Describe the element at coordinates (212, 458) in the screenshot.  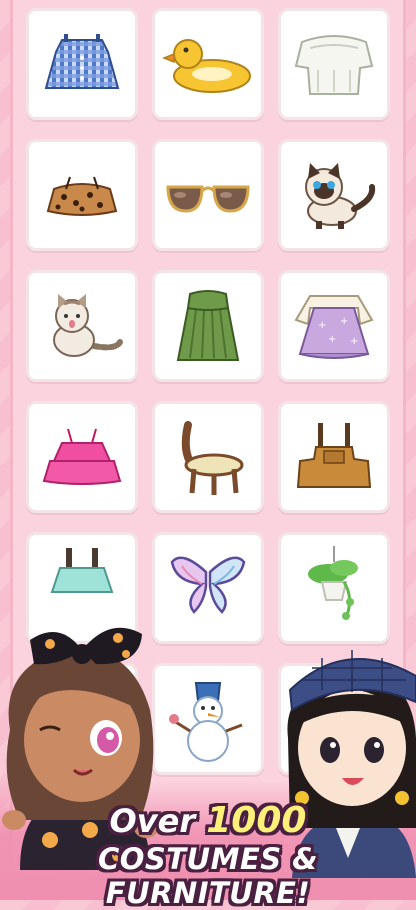
I see `wooden-chair-icon` at that location.